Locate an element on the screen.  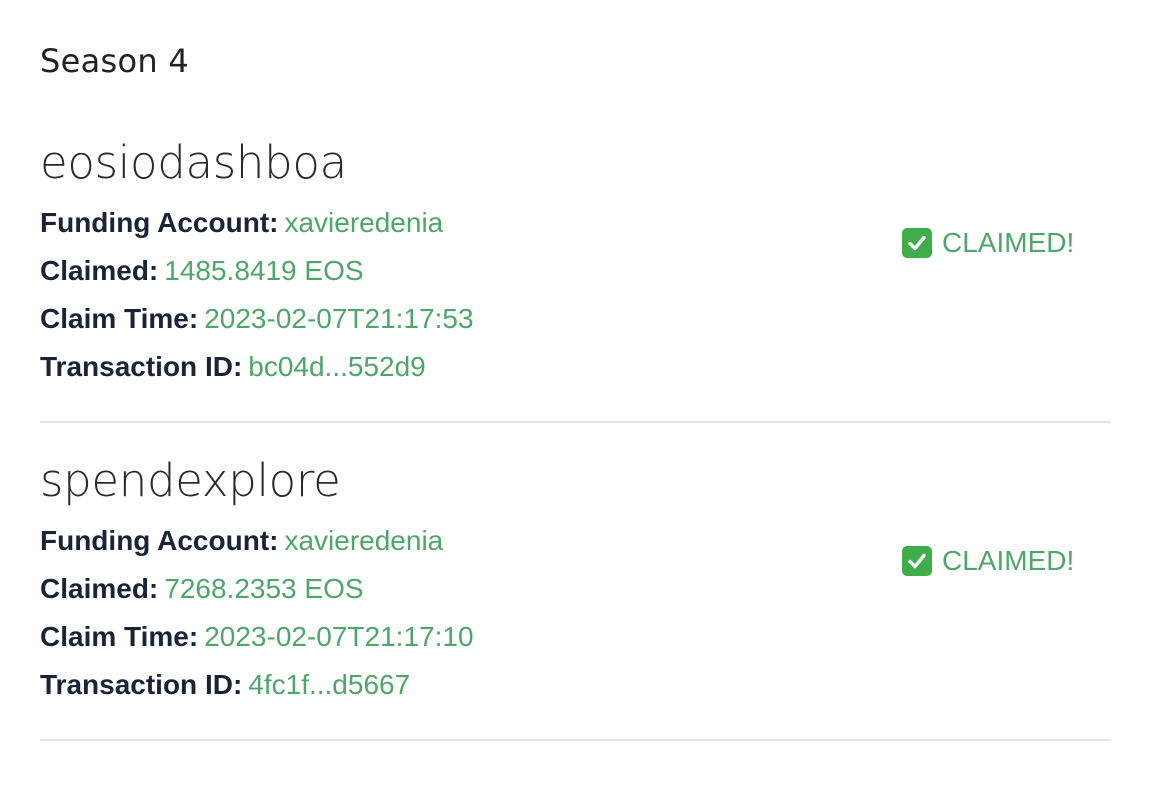
claim-time-value: 2023-02-07T21:17:53 is located at coordinates (339, 318).